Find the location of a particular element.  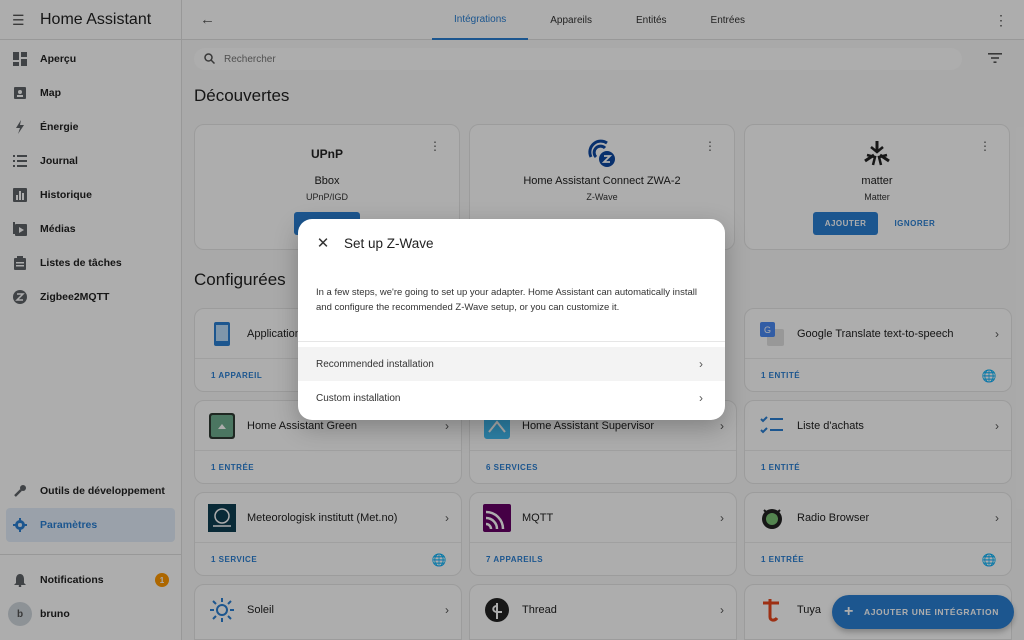

custom-installation-option: Custom installation › is located at coordinates (511, 398).